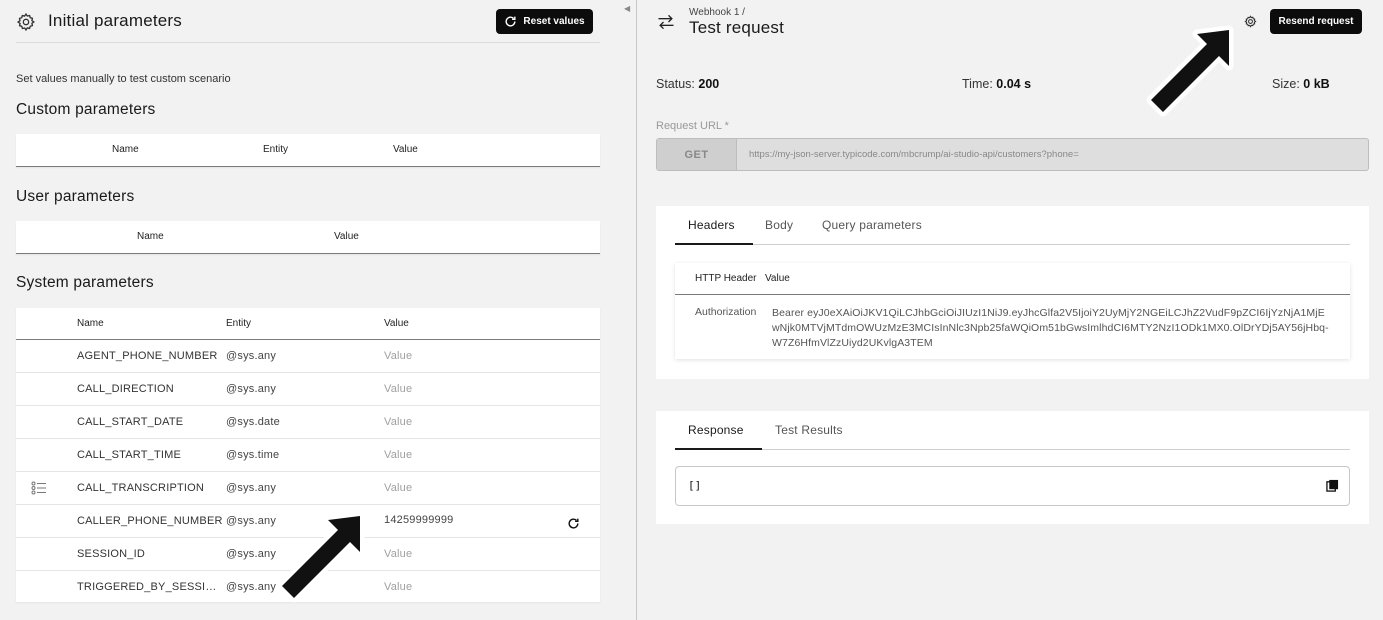 Image resolution: width=1383 pixels, height=620 pixels. Describe the element at coordinates (141, 488) in the screenshot. I see `param-name: CALL_TRANSCRIPTION` at that location.